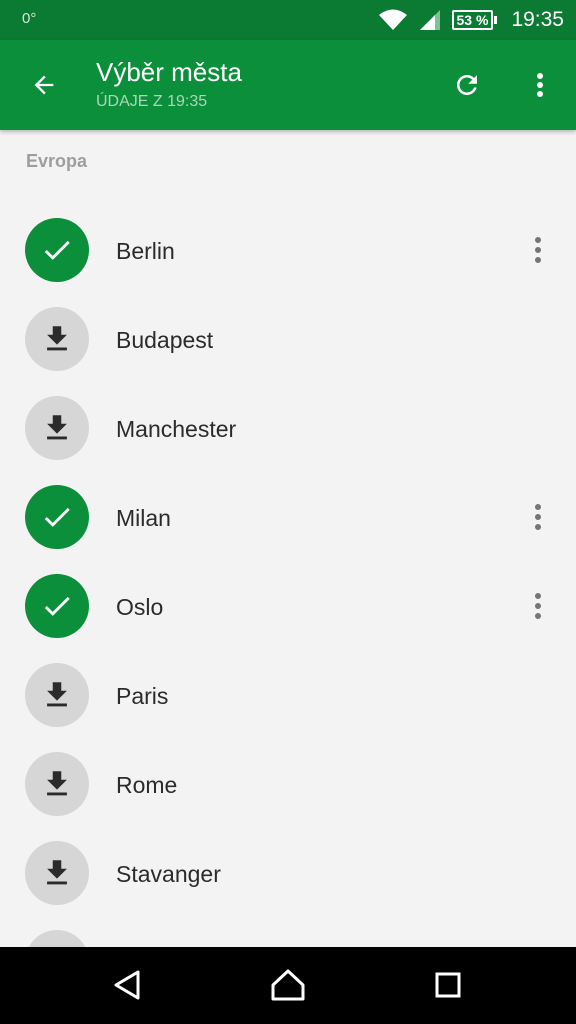  What do you see at coordinates (152, 101) in the screenshot?
I see `page-subtitle: ÚDAJE Z 19:35` at bounding box center [152, 101].